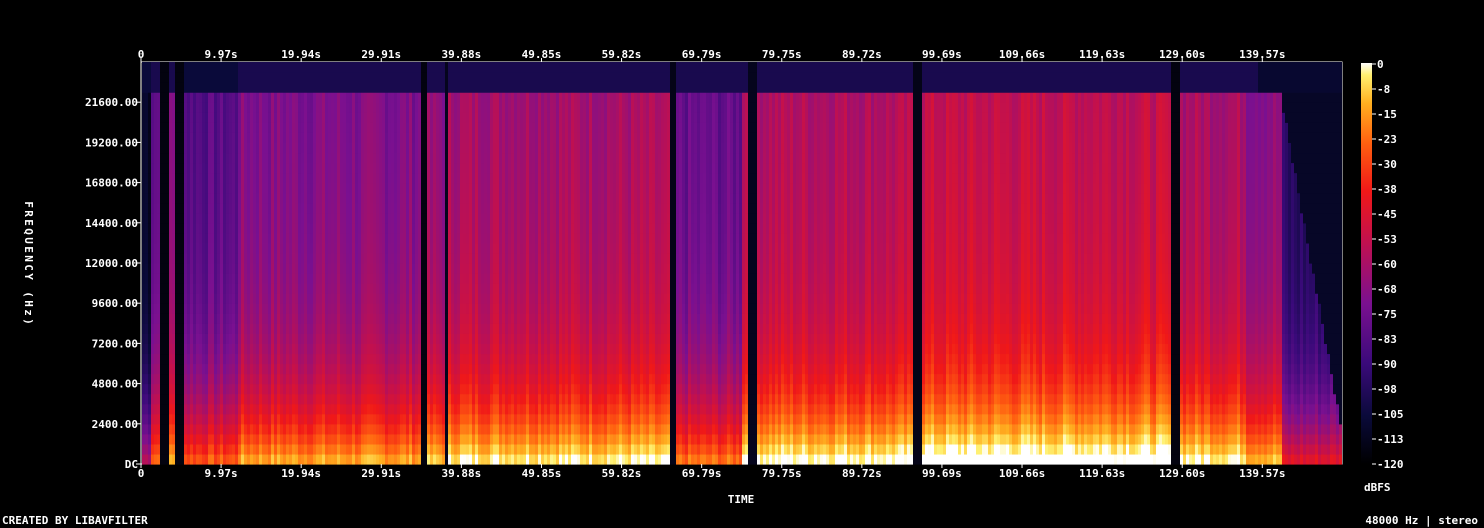 The height and width of the screenshot is (528, 1484). Describe the element at coordinates (1102, 54) in the screenshot. I see `x-tick-label-top: 119.63s` at that location.